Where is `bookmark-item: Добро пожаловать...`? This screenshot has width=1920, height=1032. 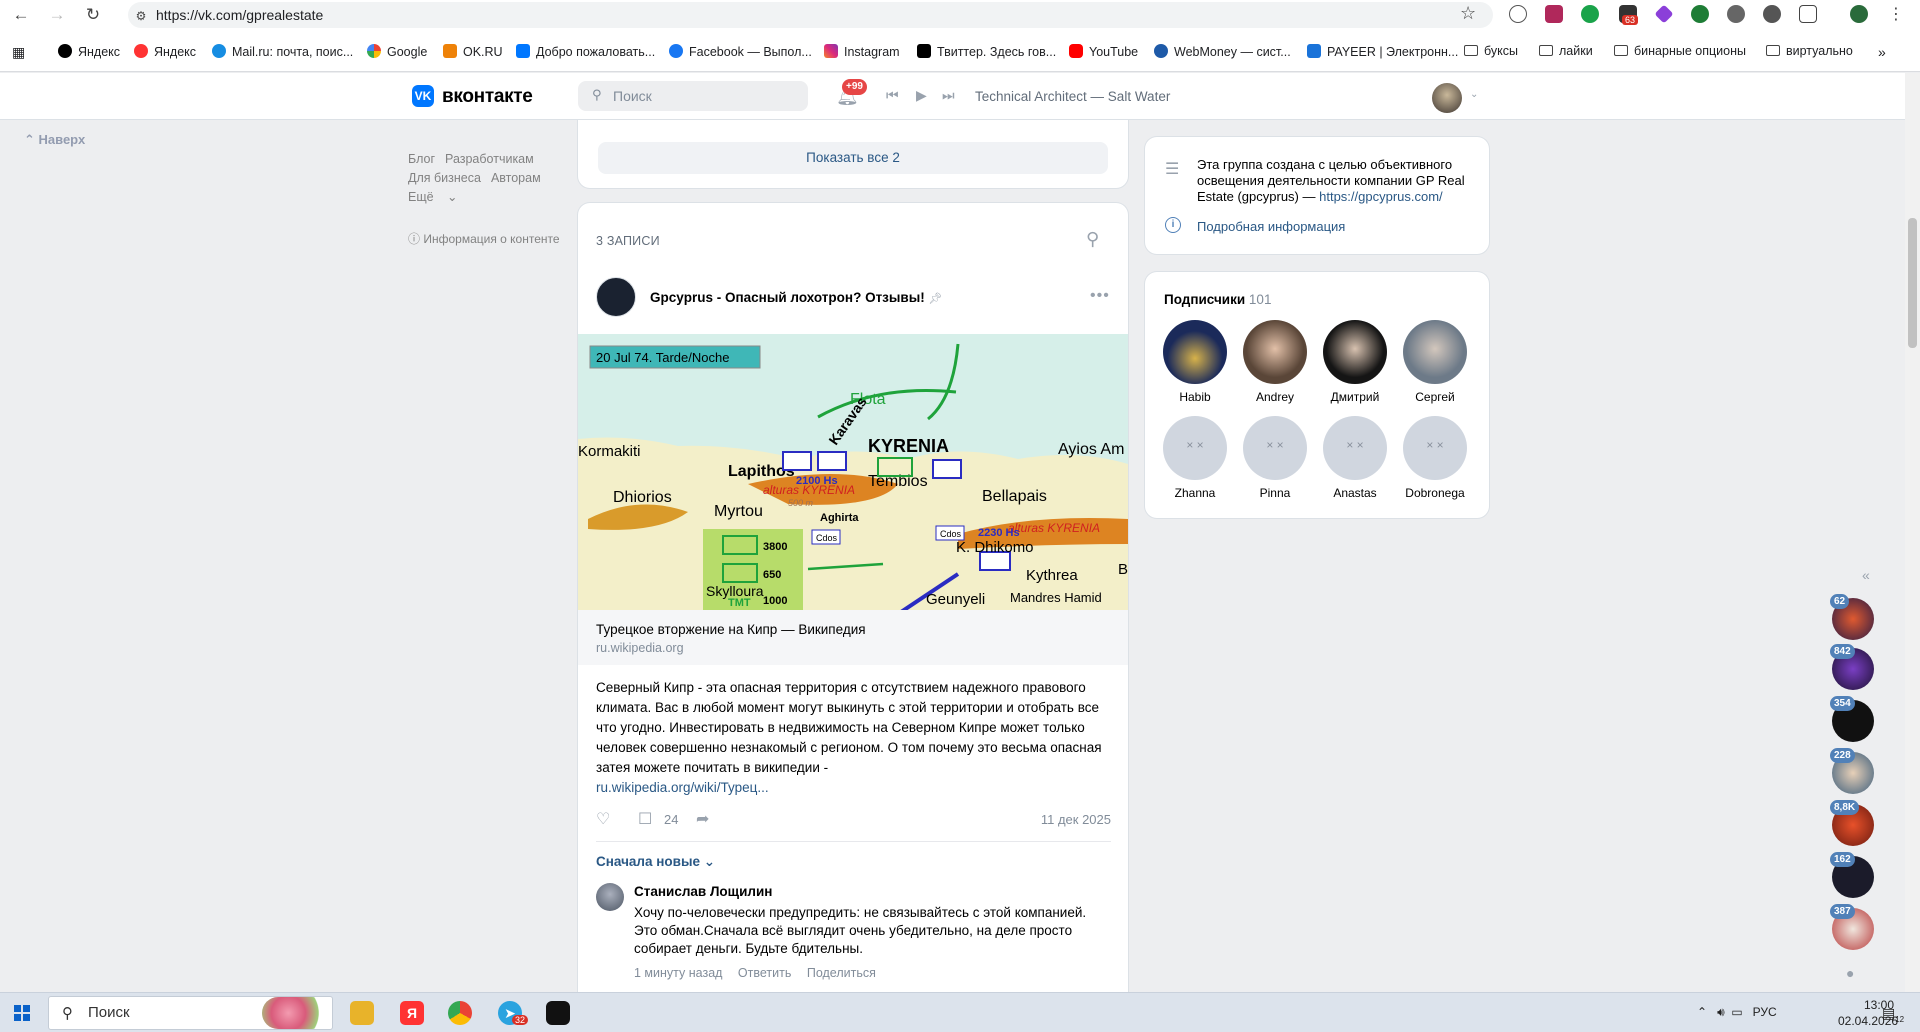
bookmark-item: Добро пожаловать... is located at coordinates (585, 51).